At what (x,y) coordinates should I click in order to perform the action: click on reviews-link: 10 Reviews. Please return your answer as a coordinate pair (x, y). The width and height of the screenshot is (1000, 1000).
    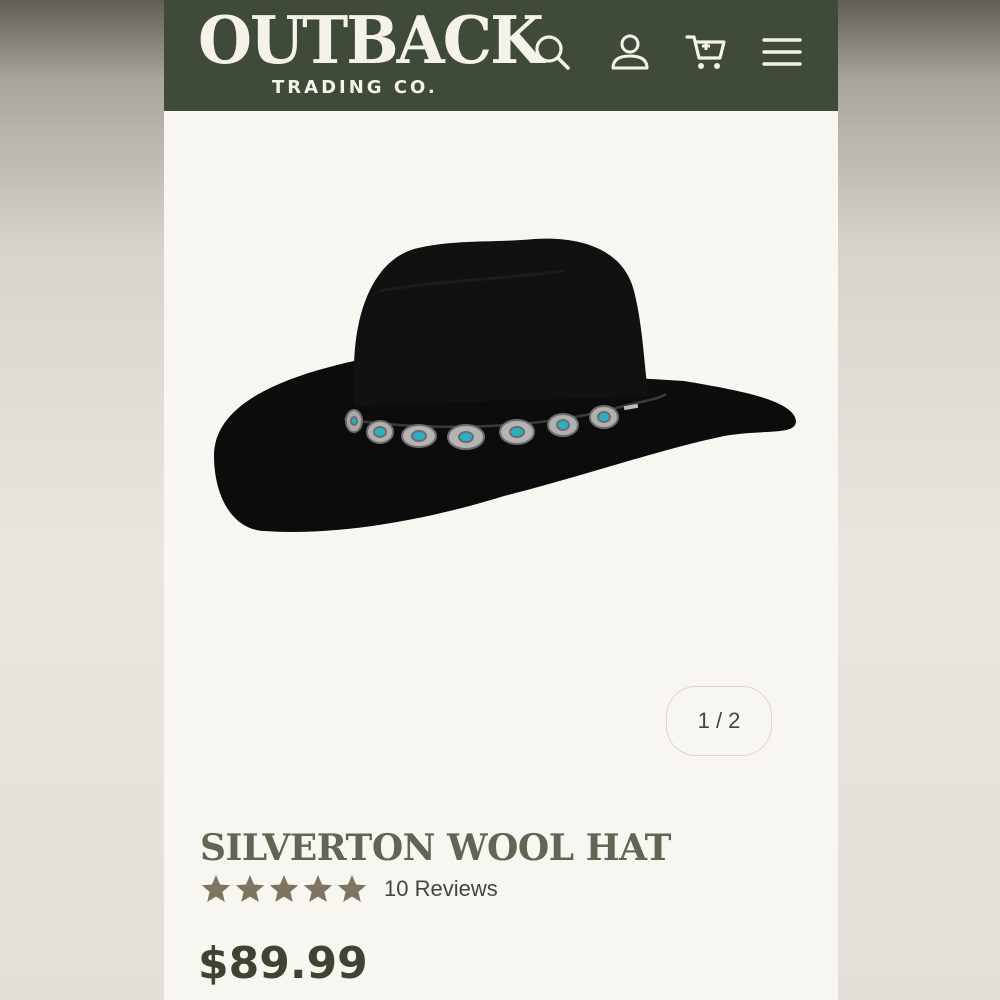
    Looking at the image, I should click on (441, 889).